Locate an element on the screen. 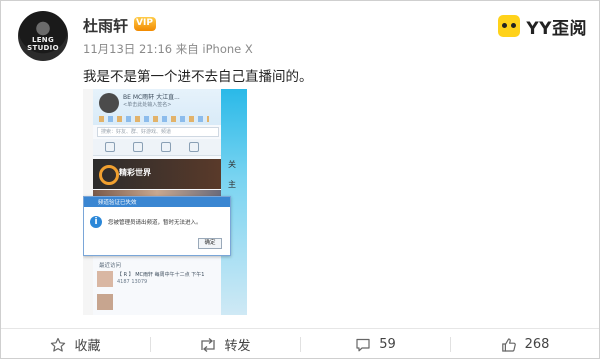  error-dialog: 频道验证已失效 i 您被管理员请出频道，暂时无法进入。 确定 is located at coordinates (157, 226).